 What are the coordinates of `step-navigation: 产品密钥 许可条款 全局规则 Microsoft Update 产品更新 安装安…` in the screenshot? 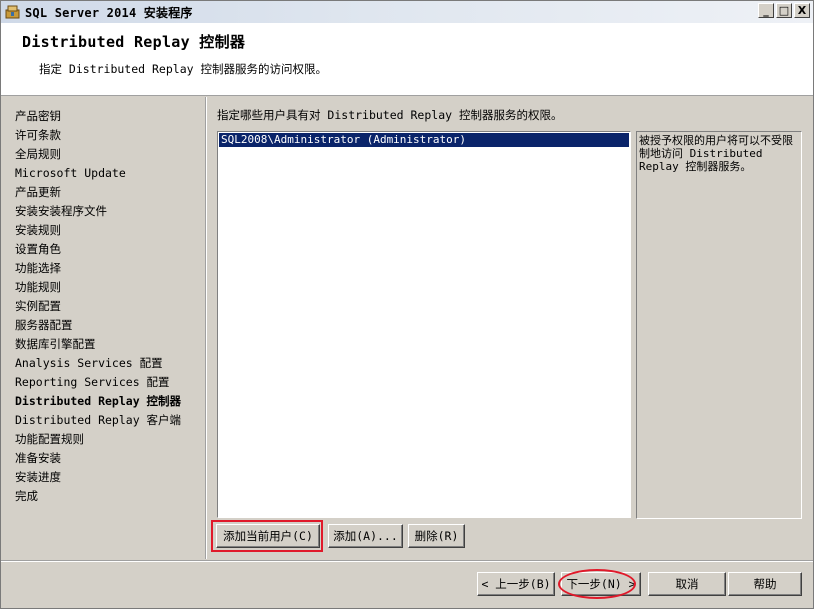 It's located at (98, 306).